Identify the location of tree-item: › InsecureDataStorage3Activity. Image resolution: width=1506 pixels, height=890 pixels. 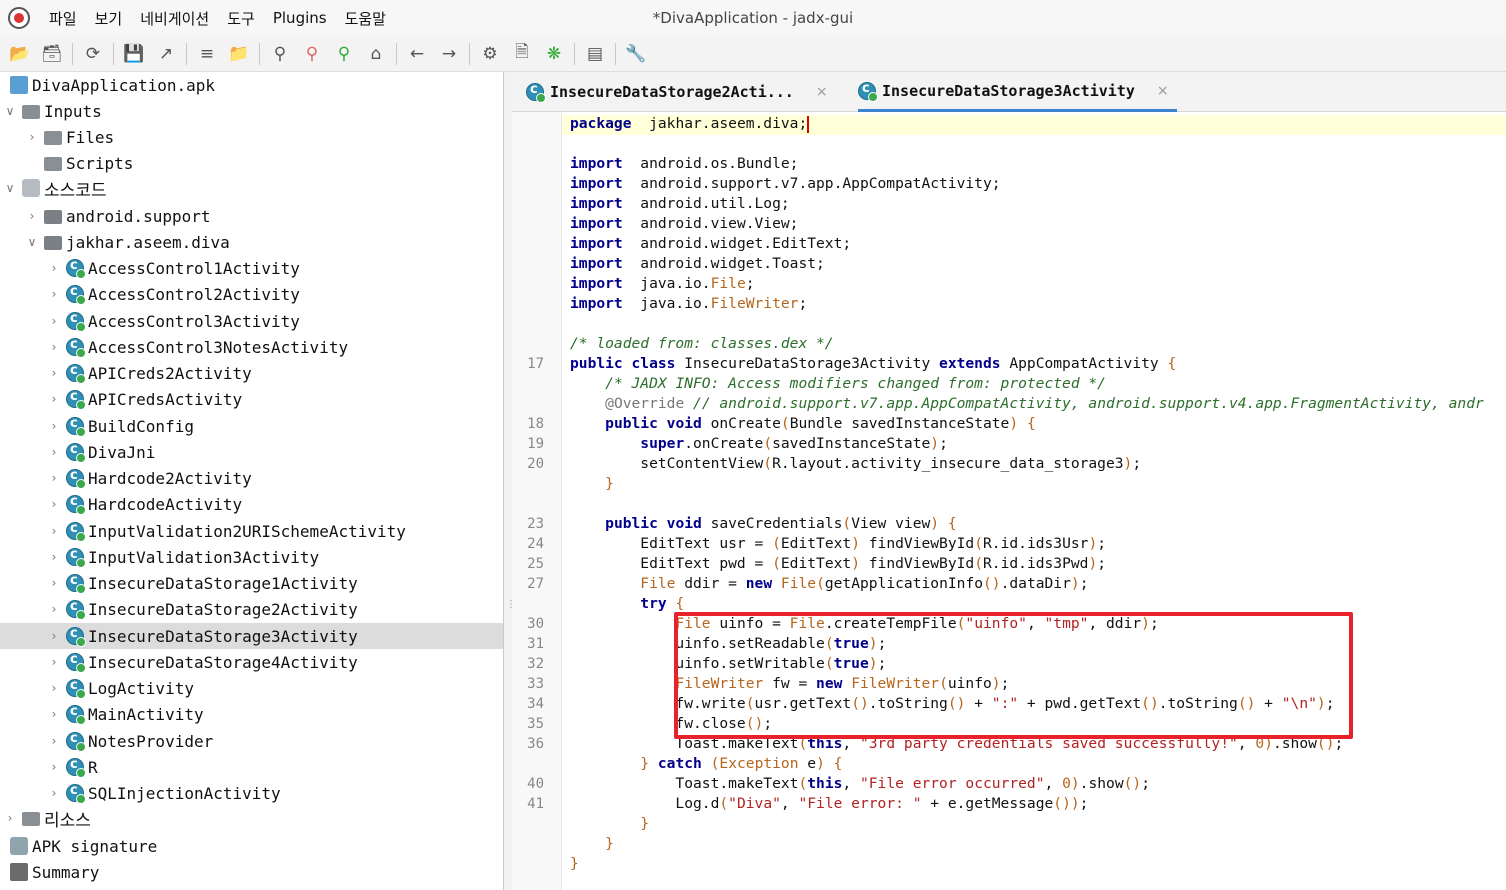
(251, 636).